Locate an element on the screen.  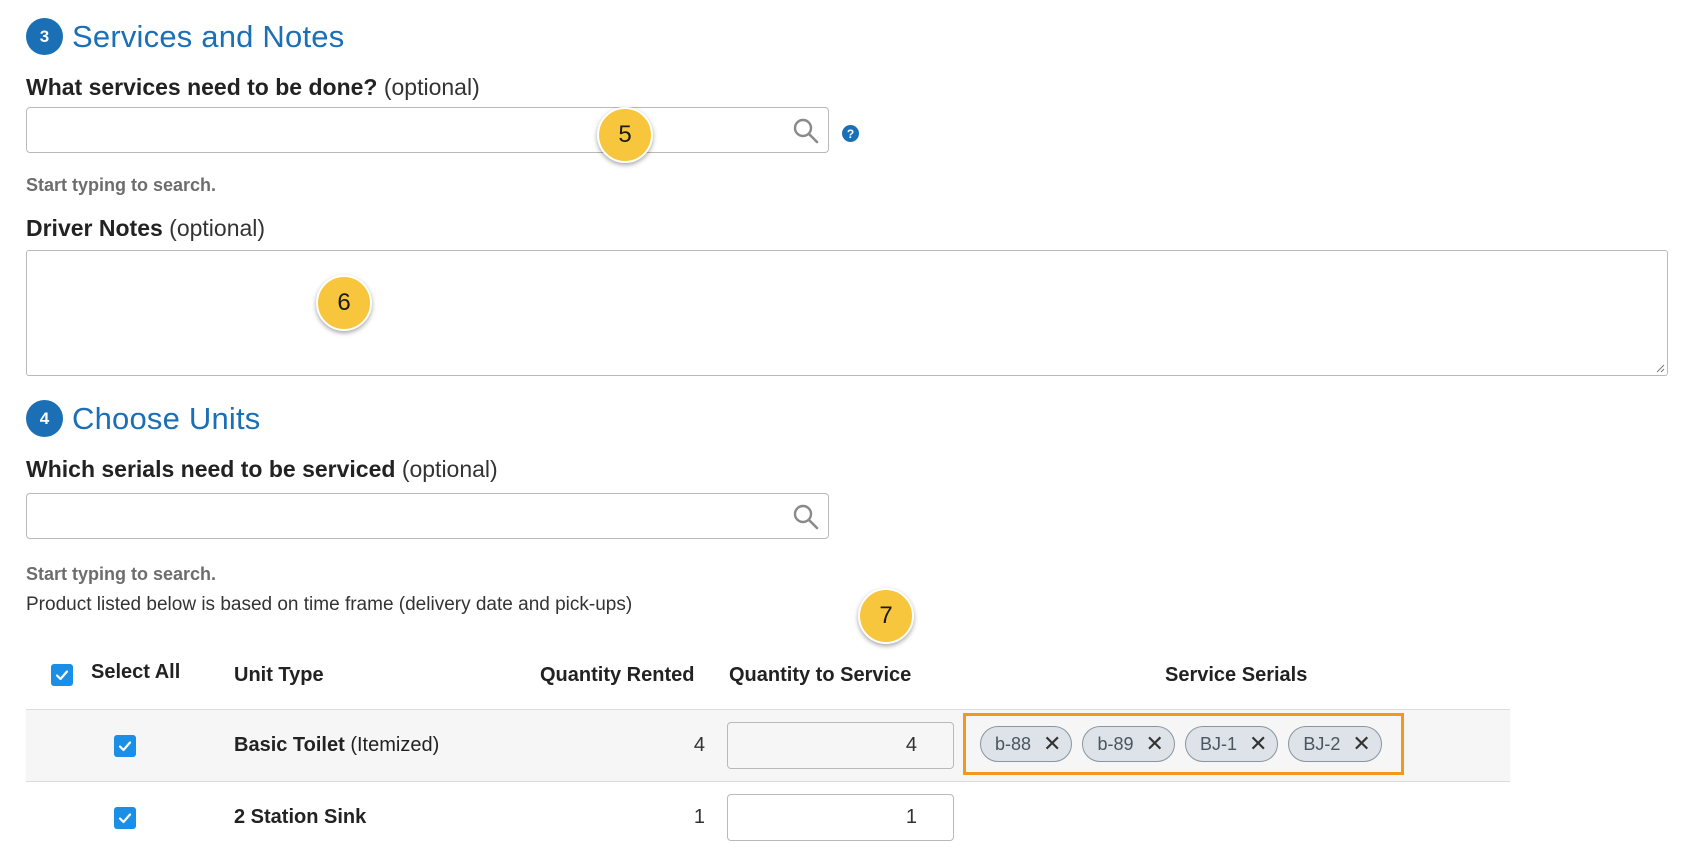
serial-chip: BJ-1 ✕ is located at coordinates (1231, 744).